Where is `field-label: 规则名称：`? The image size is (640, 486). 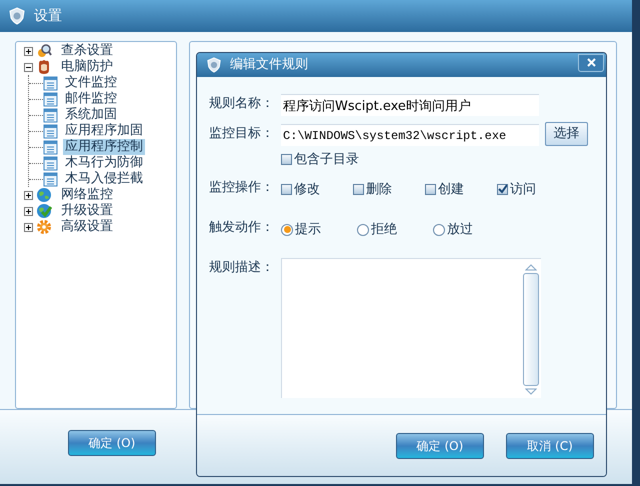 field-label: 规则名称： is located at coordinates (242, 104).